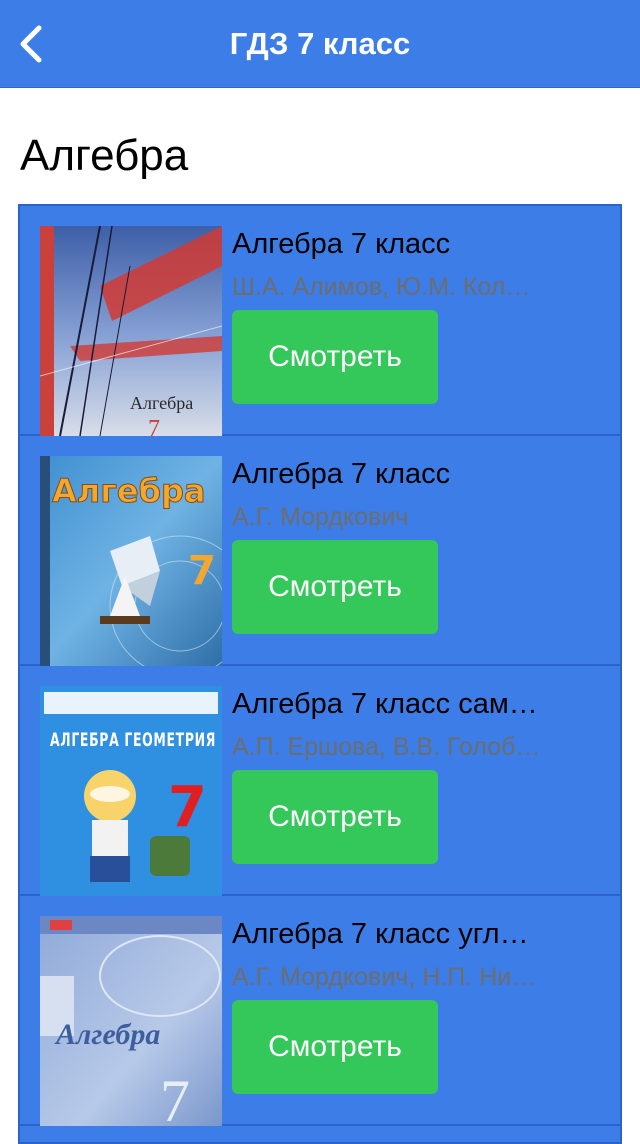 This screenshot has height=1144, width=640. I want to click on back-button, so click(32, 44).